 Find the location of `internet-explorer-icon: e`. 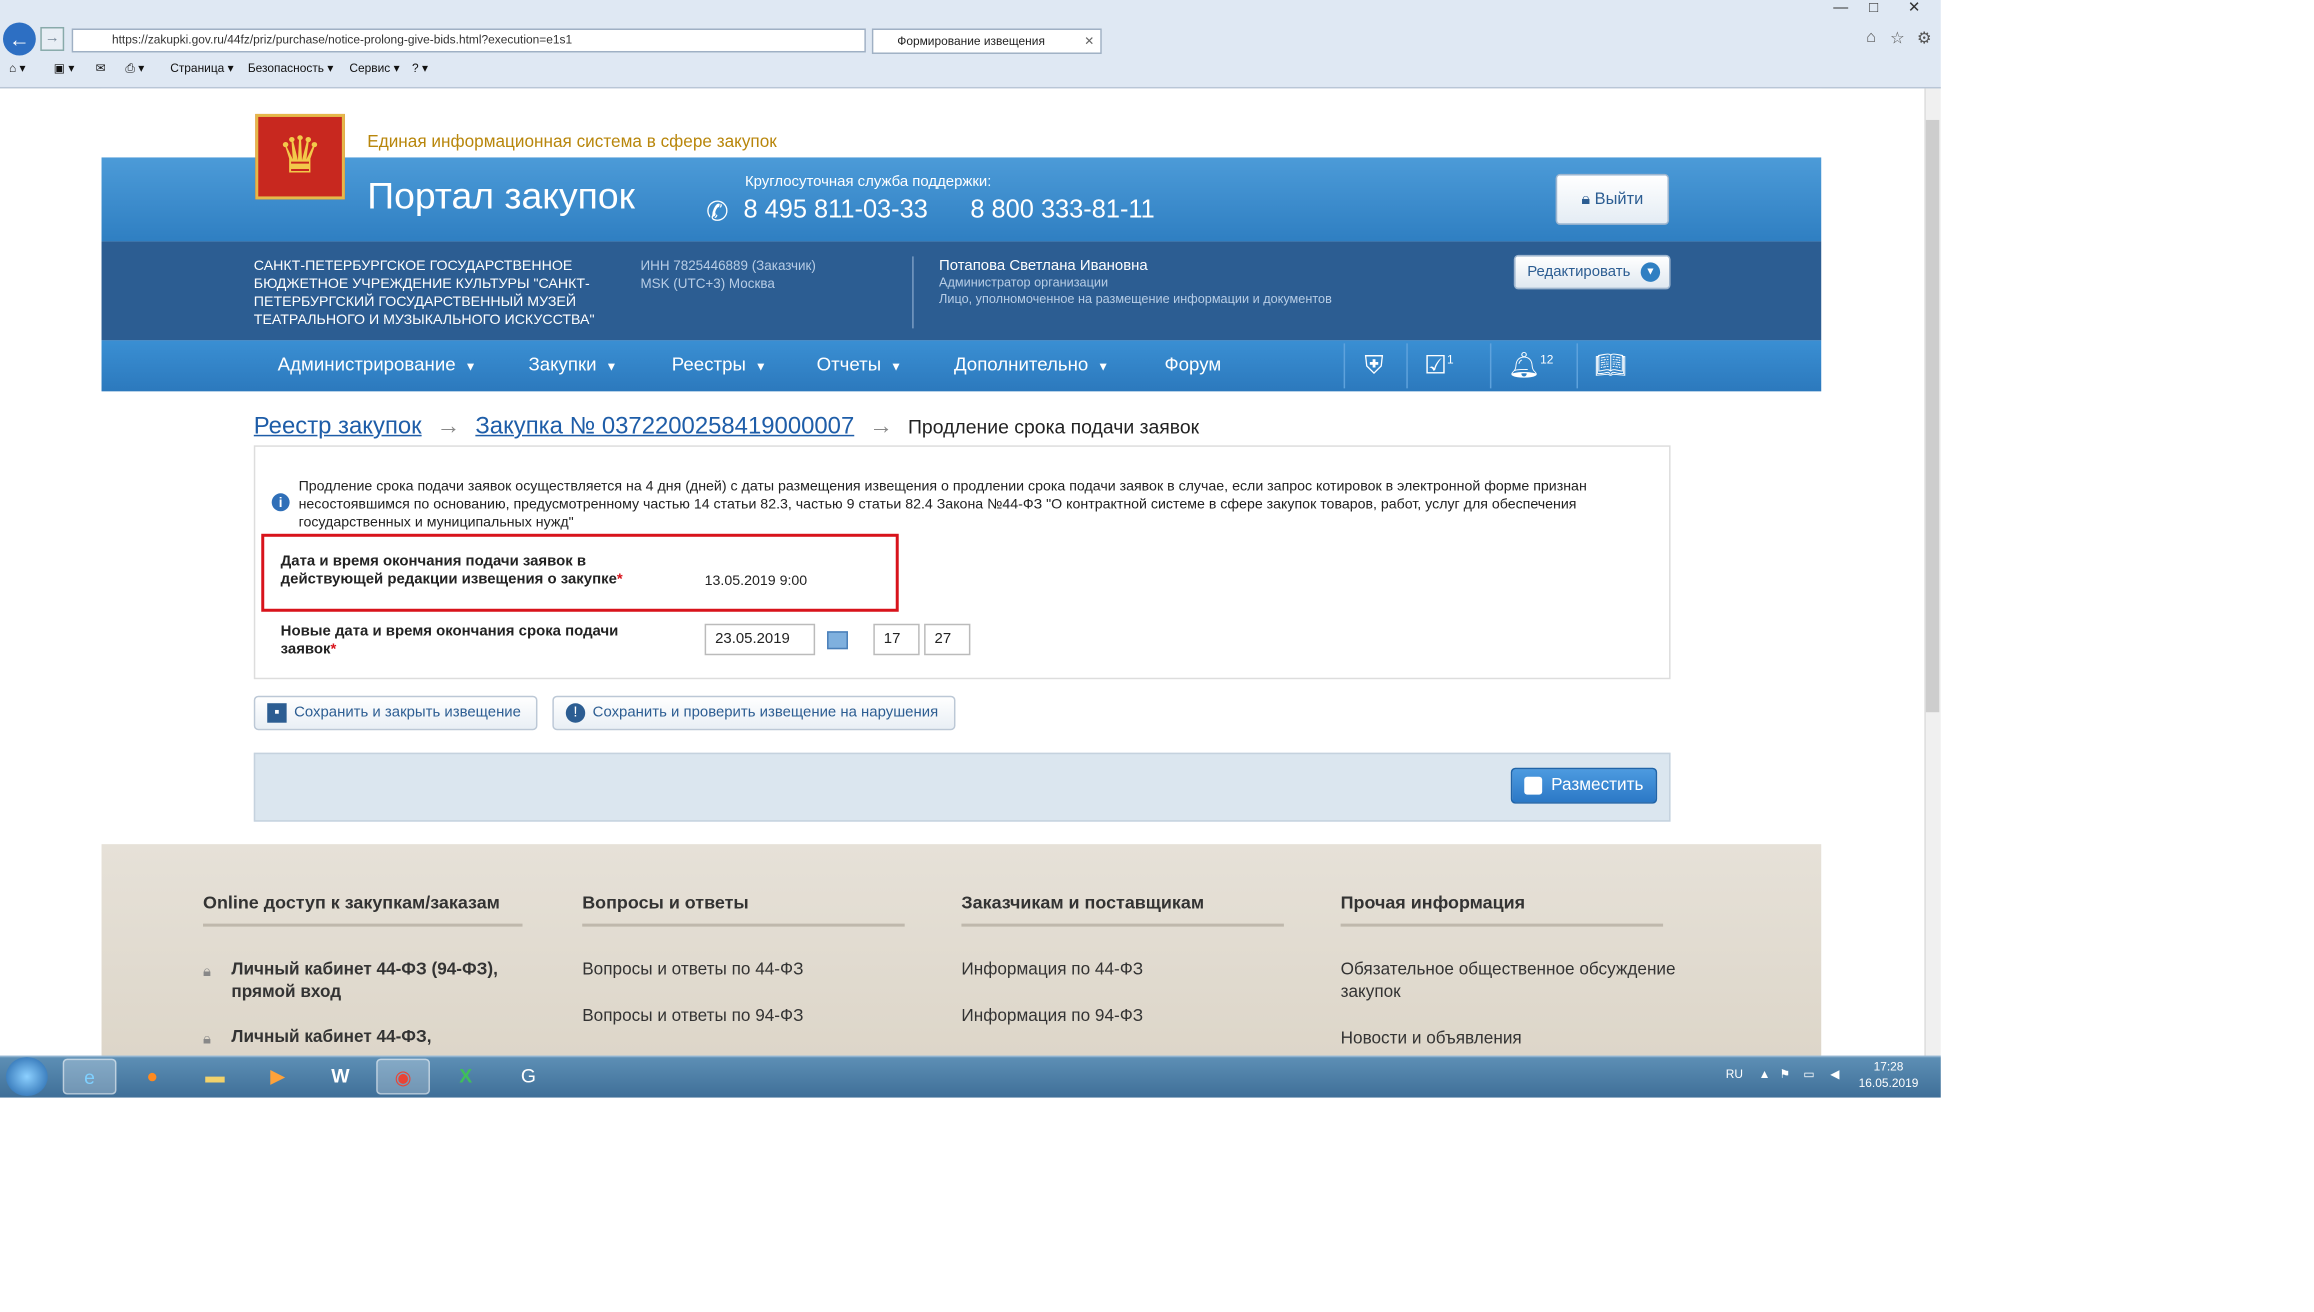

internet-explorer-icon: e is located at coordinates (89, 1076).